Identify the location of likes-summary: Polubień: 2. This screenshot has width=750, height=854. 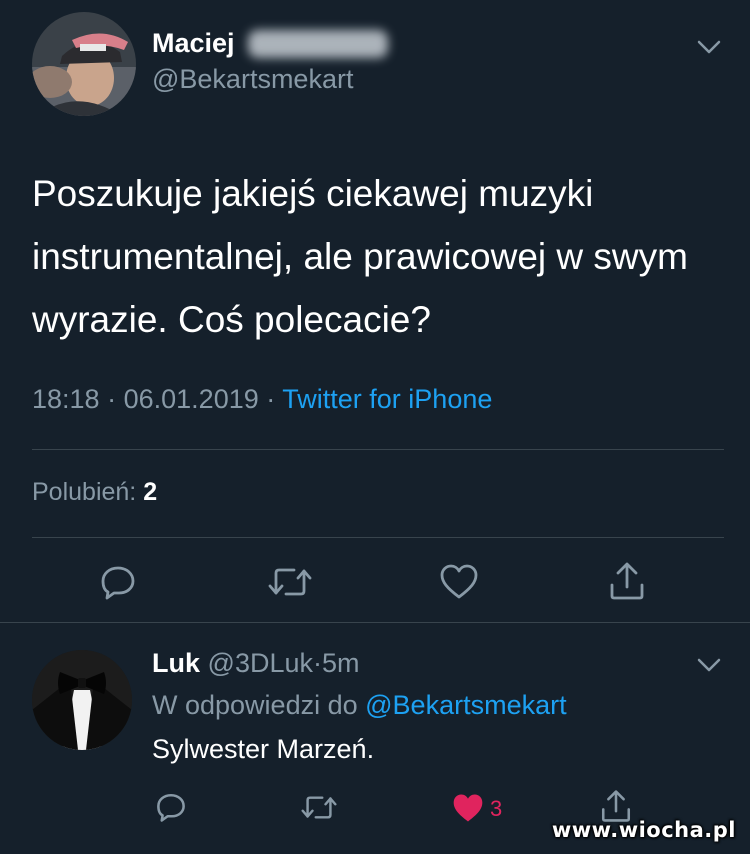
(94, 492).